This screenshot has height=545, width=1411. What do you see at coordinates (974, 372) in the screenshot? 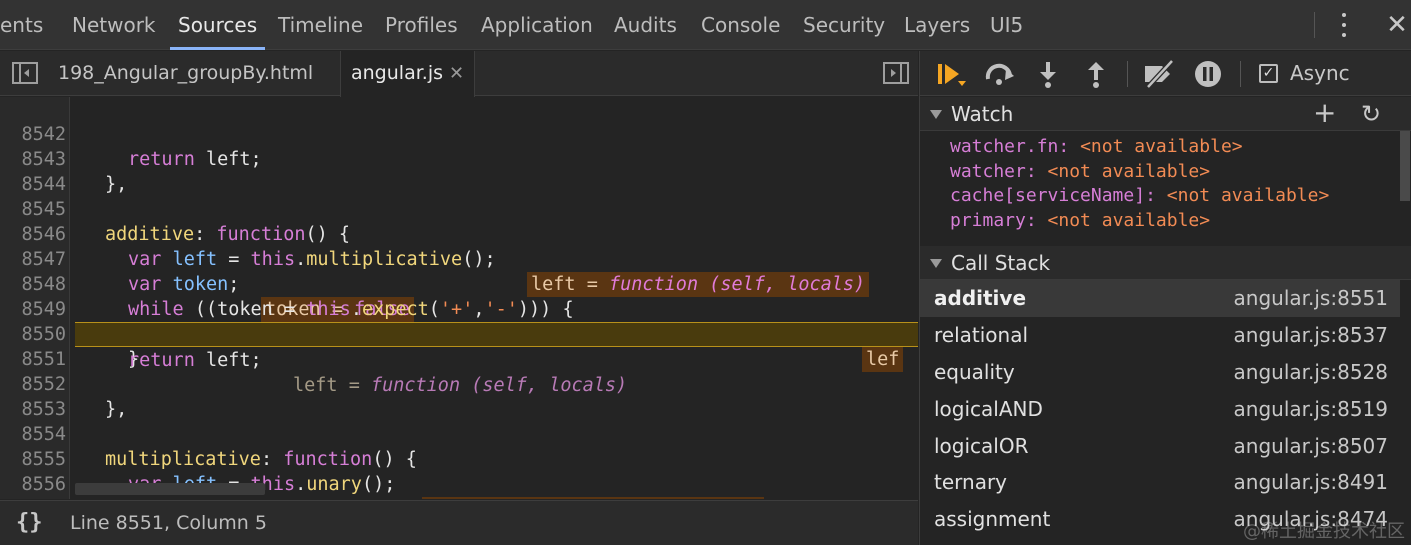
I see `frame-function: equality` at bounding box center [974, 372].